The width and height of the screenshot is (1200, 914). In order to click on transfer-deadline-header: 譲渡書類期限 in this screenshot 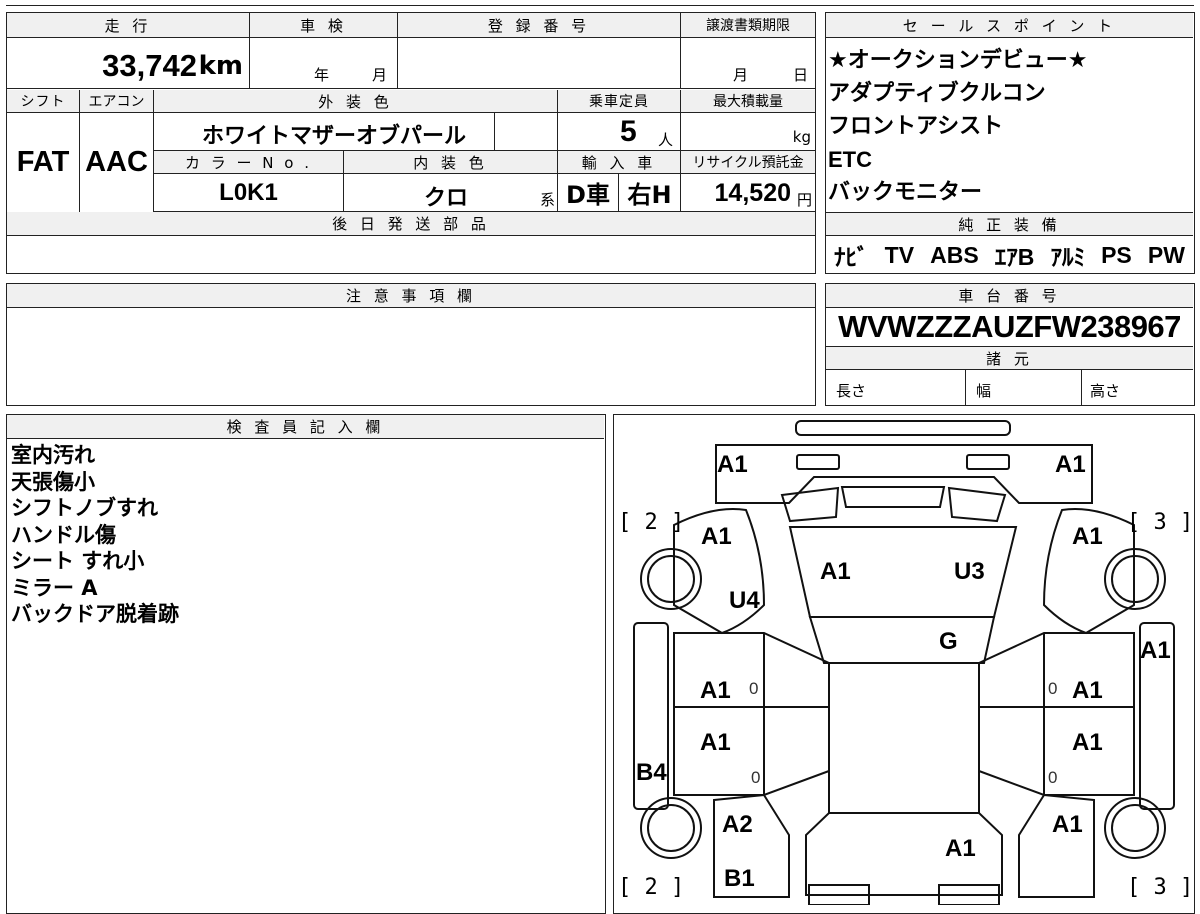, I will do `click(748, 25)`.